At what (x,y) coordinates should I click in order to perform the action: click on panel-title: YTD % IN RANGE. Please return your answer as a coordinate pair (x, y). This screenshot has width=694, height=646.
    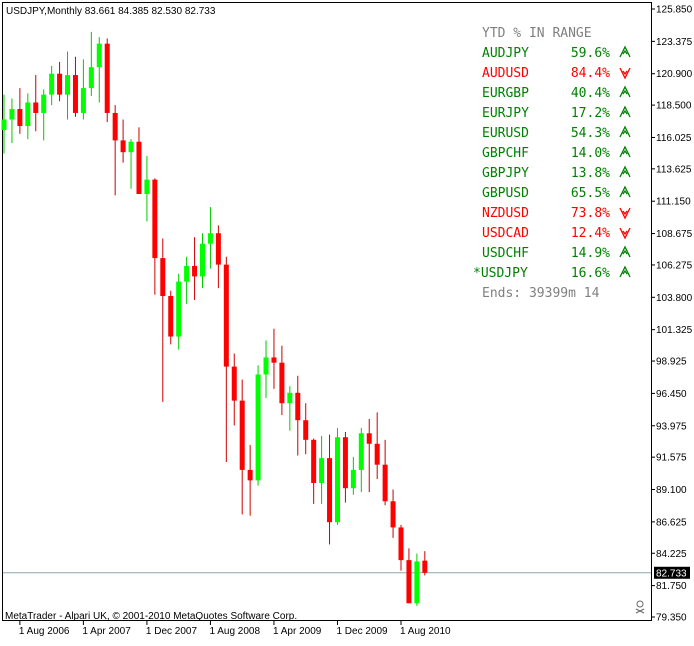
    Looking at the image, I should click on (537, 33).